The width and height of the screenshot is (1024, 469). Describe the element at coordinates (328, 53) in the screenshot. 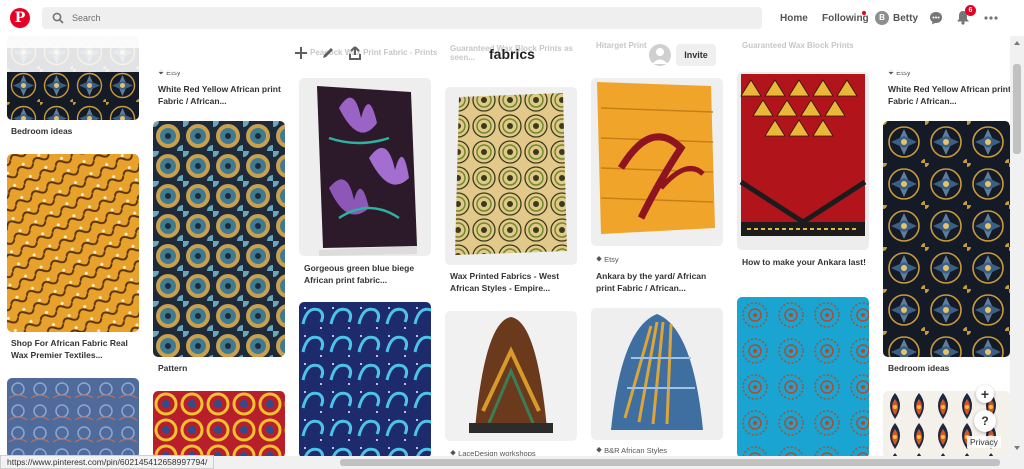

I see `edit-pencil-icon` at that location.